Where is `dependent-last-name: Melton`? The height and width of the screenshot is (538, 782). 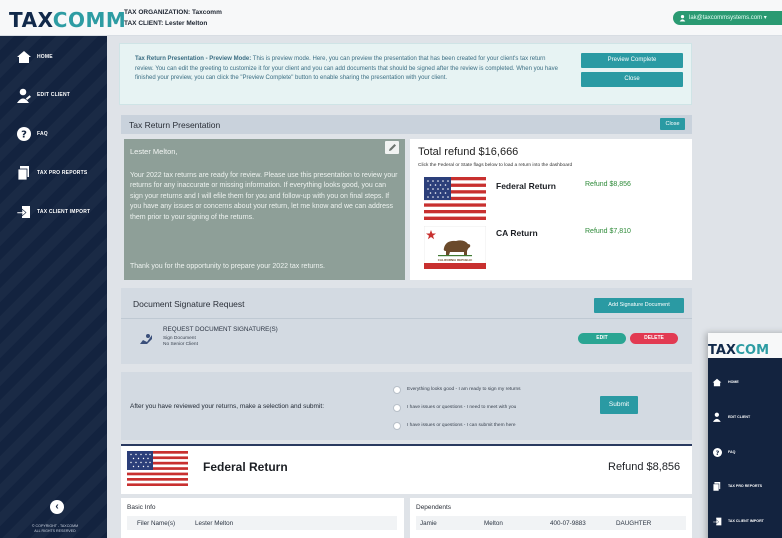 dependent-last-name: Melton is located at coordinates (493, 523).